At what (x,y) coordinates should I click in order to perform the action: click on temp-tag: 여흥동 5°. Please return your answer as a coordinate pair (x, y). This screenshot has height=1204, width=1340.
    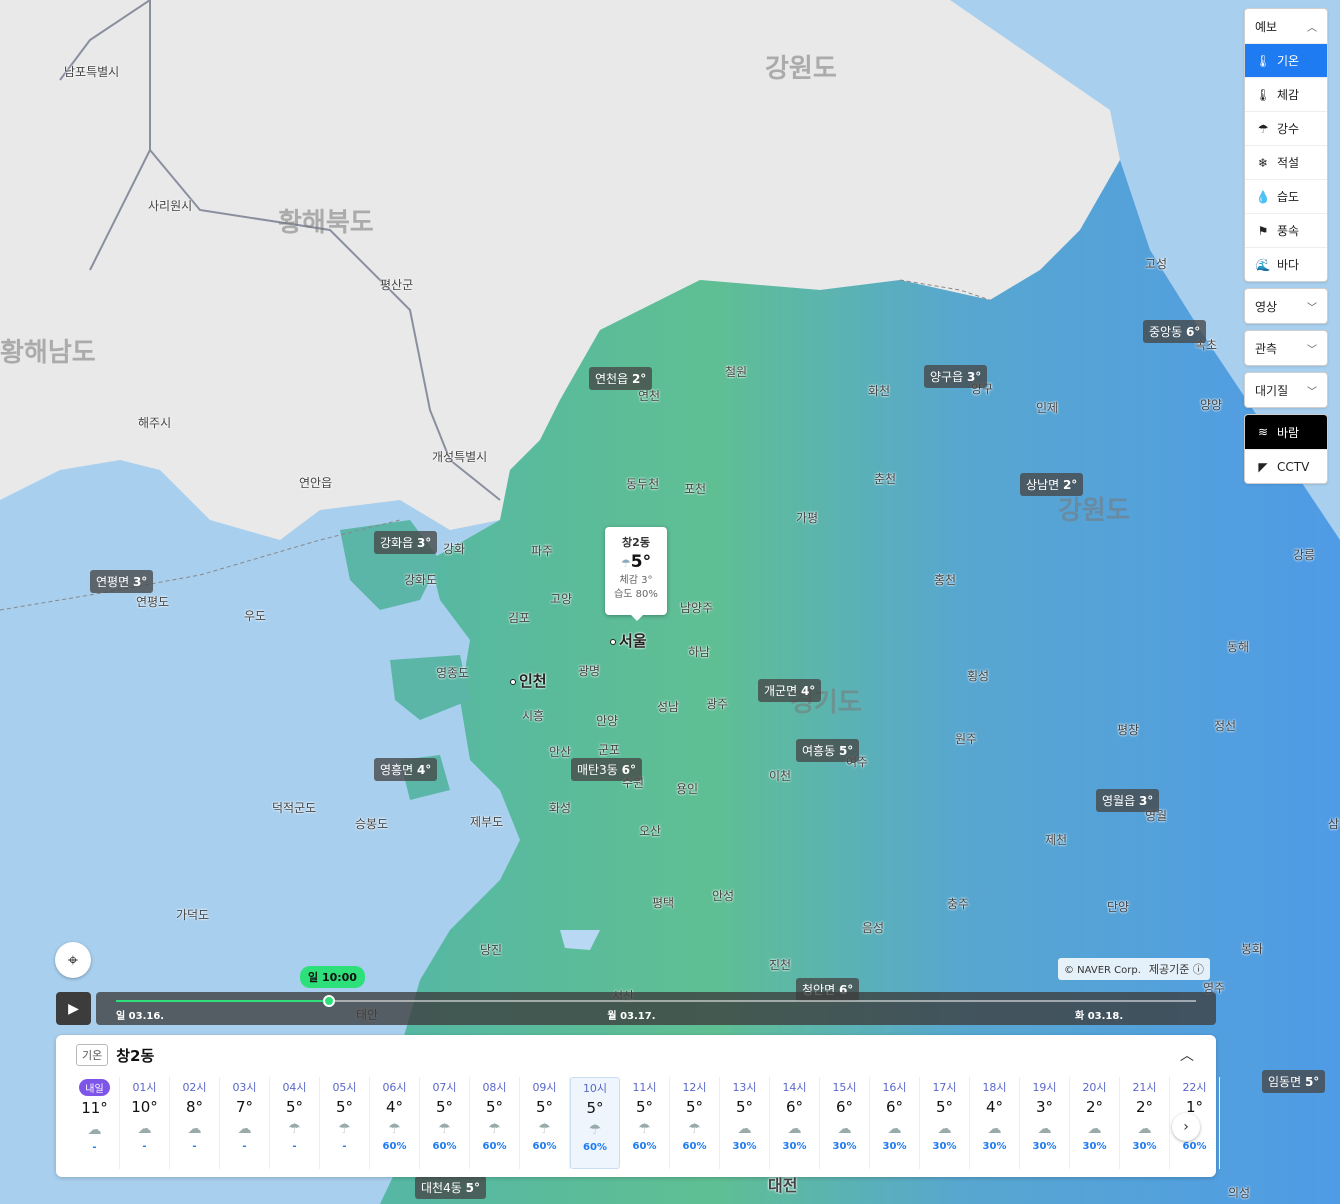
    Looking at the image, I should click on (828, 750).